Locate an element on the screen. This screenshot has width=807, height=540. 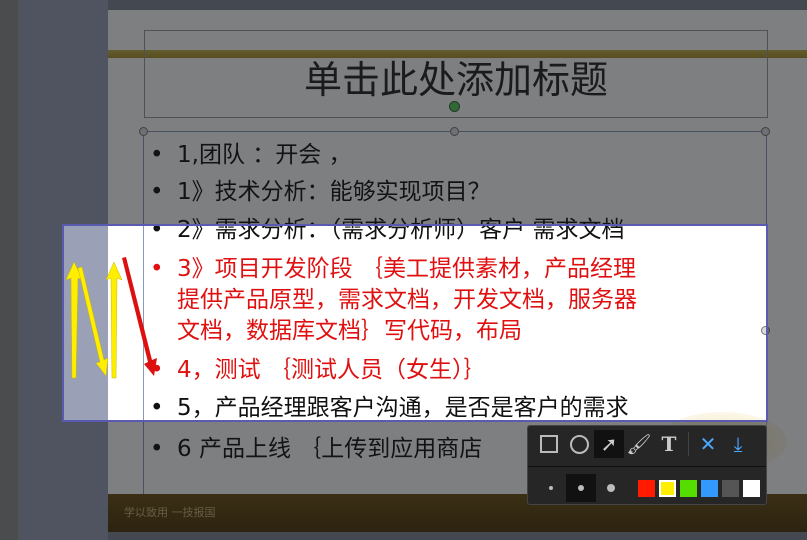
save-icon: ⤓ is located at coordinates (738, 444).